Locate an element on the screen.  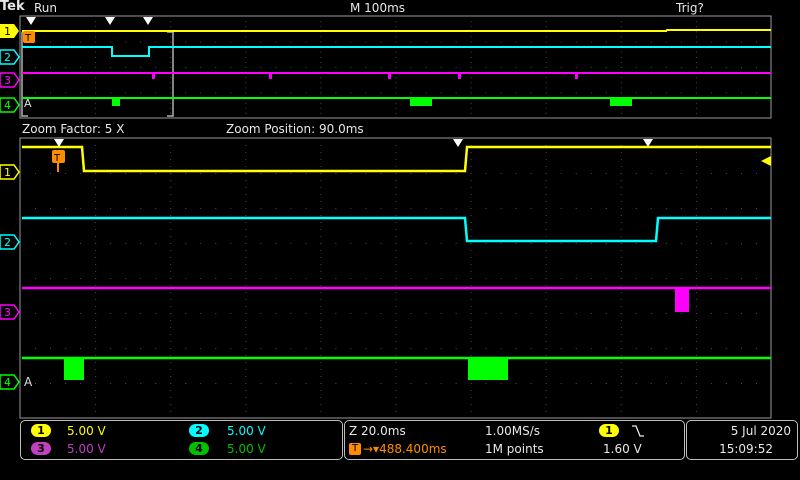
zoom-trigger-t-marker: T is located at coordinates (58, 161).